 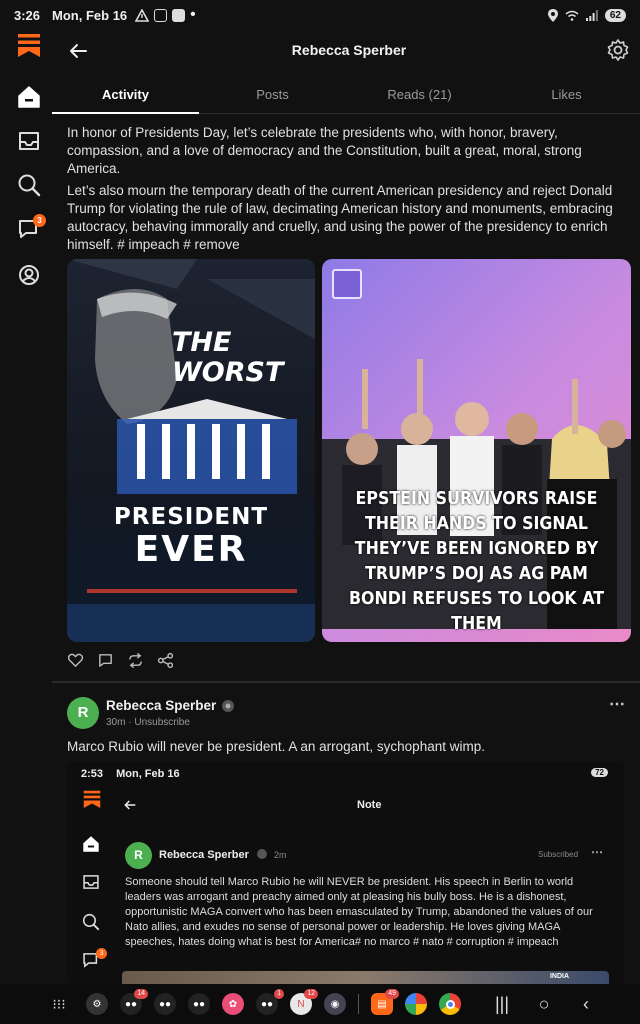 What do you see at coordinates (90, 15) in the screenshot?
I see `status-date: Mon, Feb 16` at bounding box center [90, 15].